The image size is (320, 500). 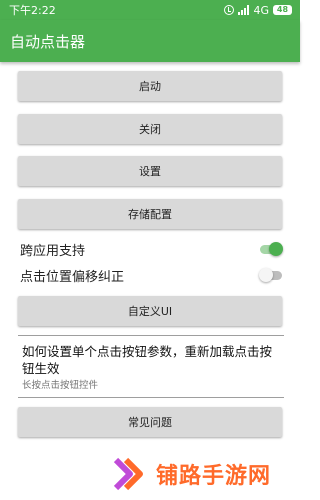 What do you see at coordinates (48, 41) in the screenshot?
I see `app-title: 自动点击器` at bounding box center [48, 41].